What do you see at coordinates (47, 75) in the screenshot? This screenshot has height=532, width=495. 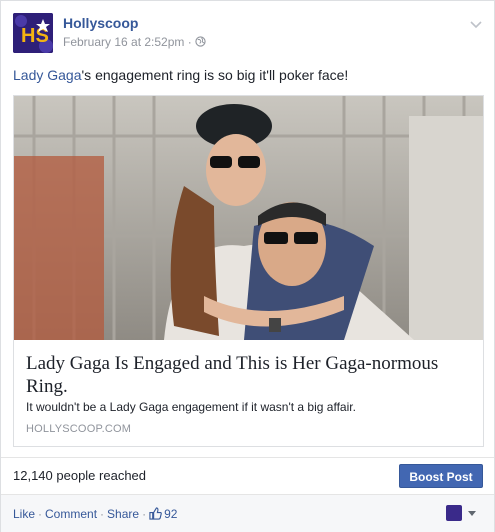 I see `mention-link: Lady Gaga` at bounding box center [47, 75].